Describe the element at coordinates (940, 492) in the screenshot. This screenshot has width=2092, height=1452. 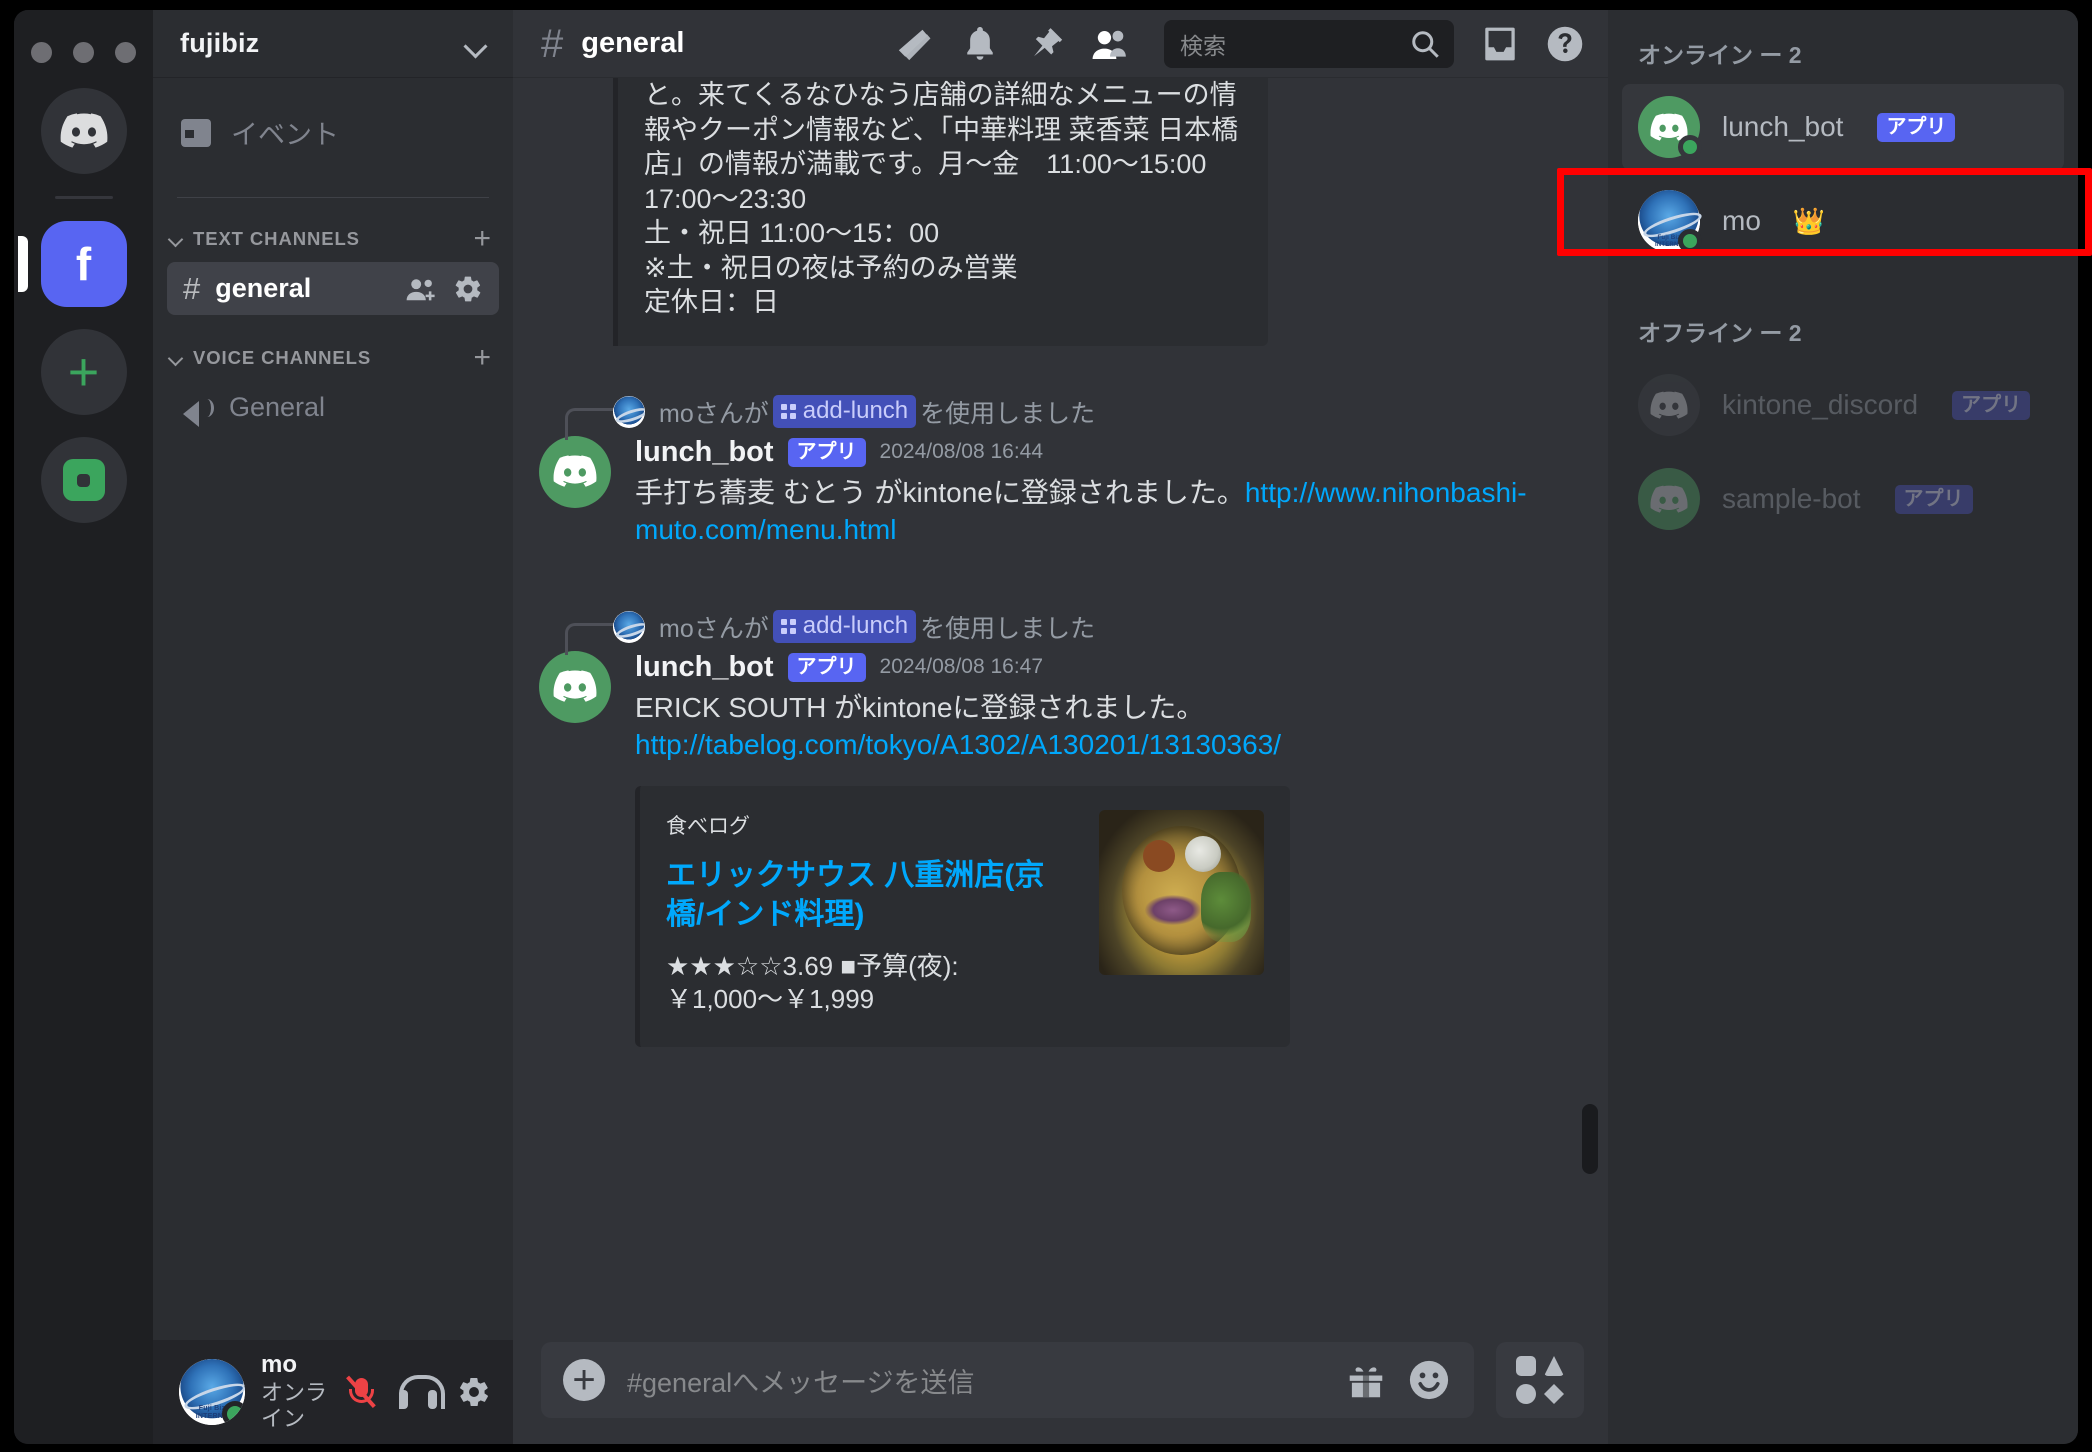
I see `message-text: 手打ち蕎麦 むとう がkintoneに登録されました。` at that location.